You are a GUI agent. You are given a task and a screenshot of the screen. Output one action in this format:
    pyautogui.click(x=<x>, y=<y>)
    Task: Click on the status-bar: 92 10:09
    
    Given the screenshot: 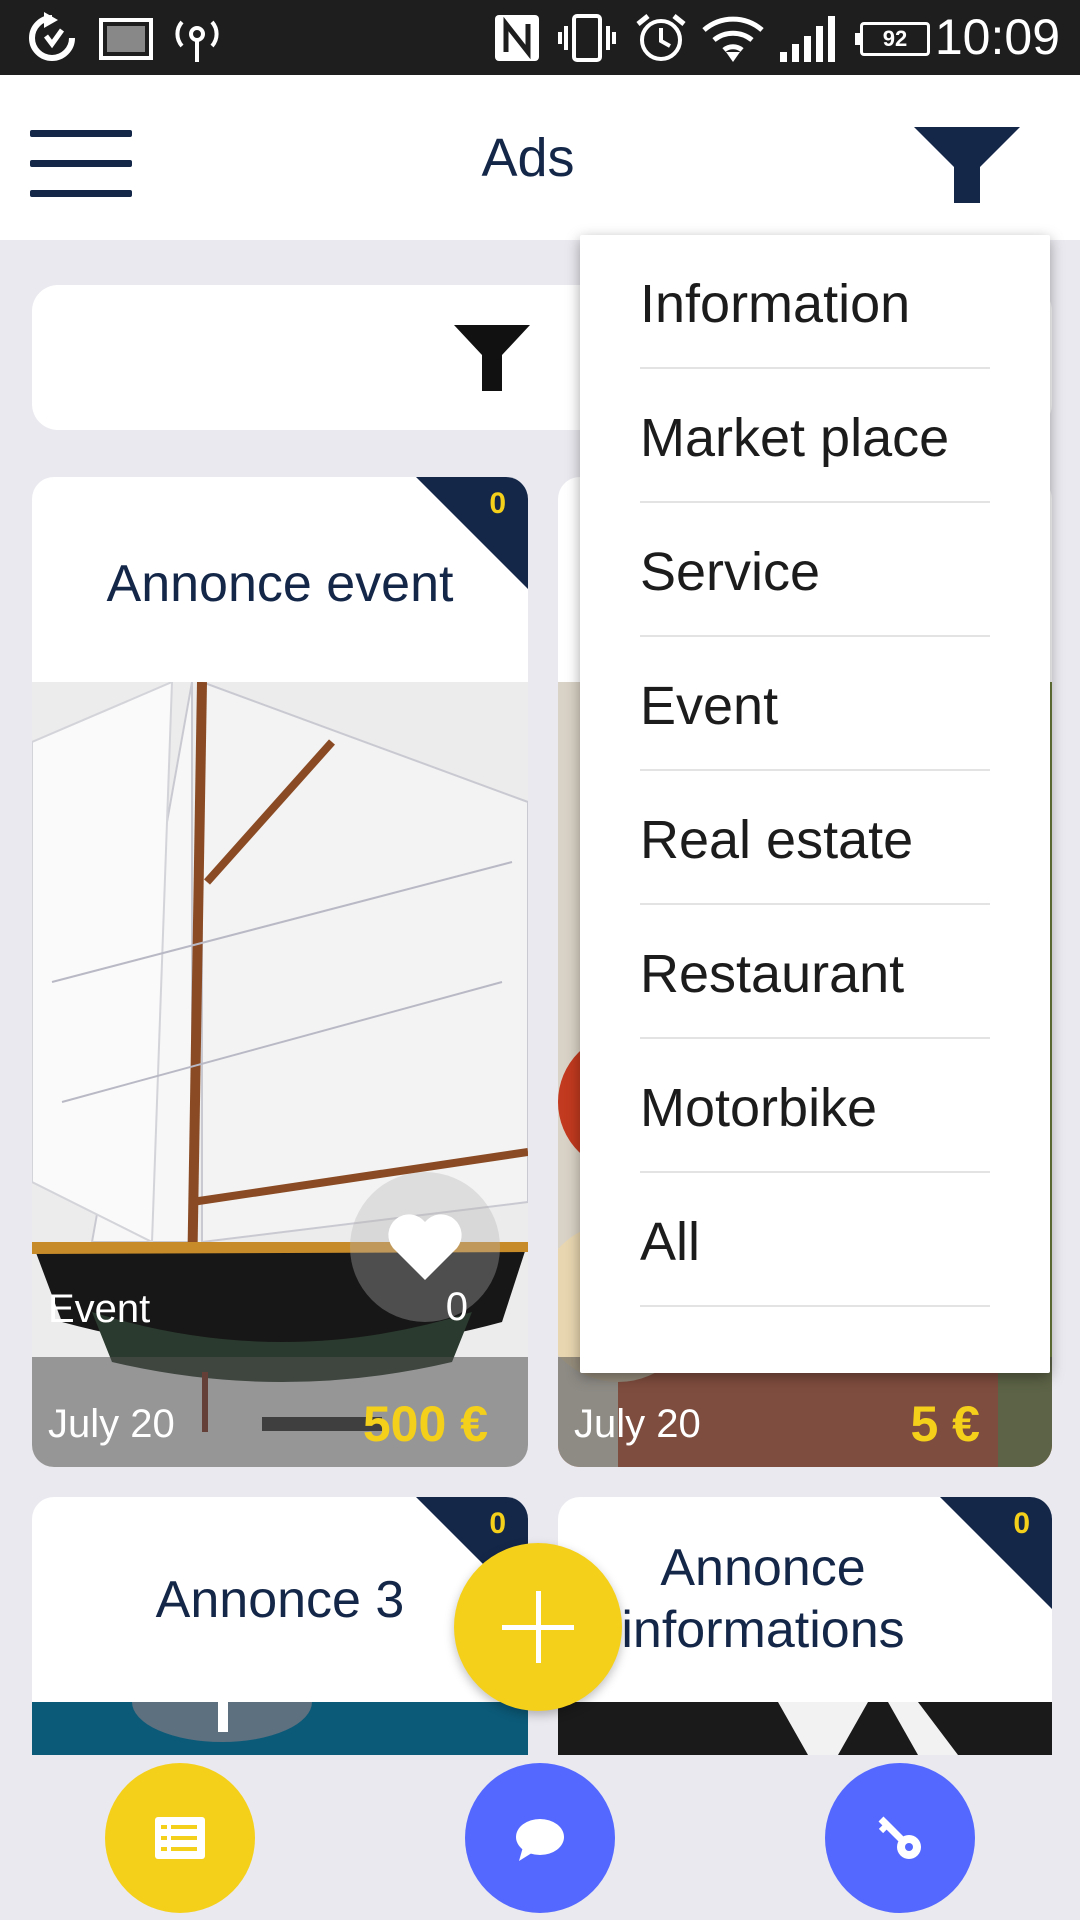 What is the action you would take?
    pyautogui.click(x=540, y=37)
    